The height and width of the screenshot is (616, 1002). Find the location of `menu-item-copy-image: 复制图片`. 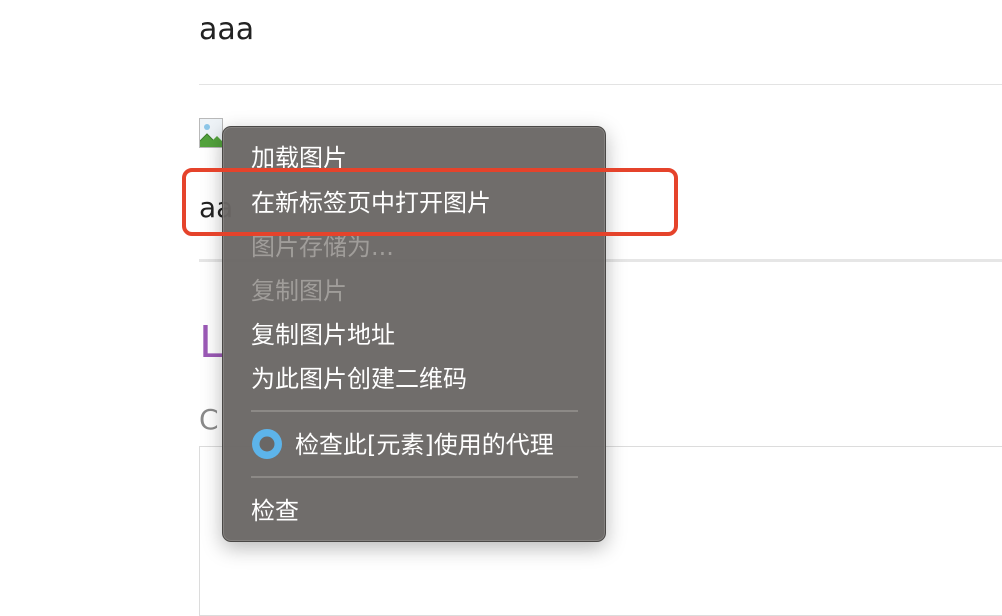

menu-item-copy-image: 复制图片 is located at coordinates (299, 291).